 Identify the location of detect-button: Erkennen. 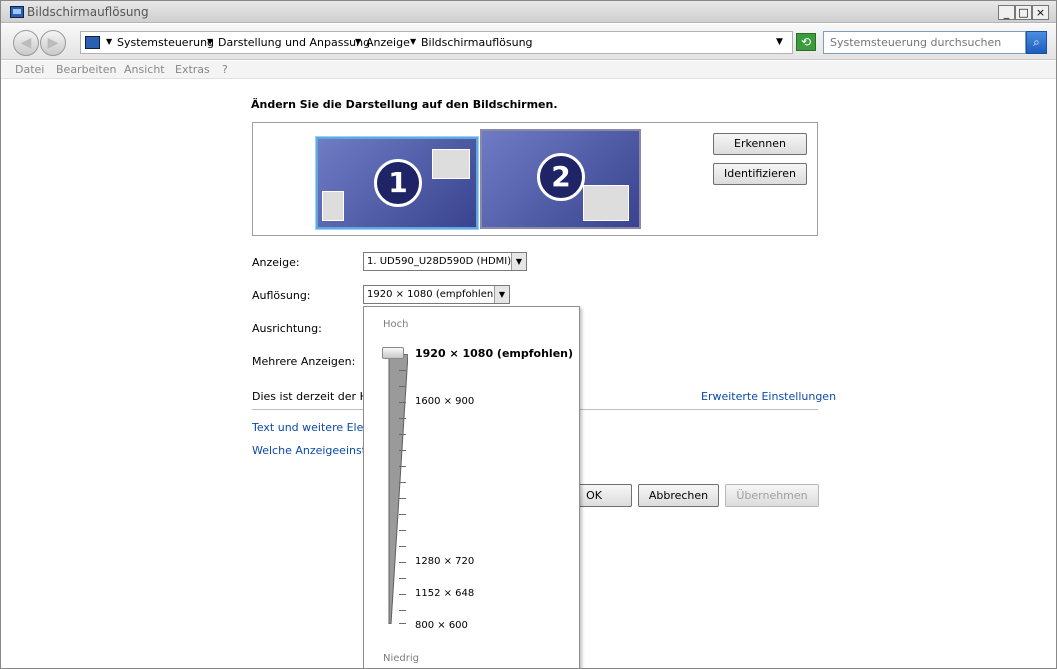
(760, 144).